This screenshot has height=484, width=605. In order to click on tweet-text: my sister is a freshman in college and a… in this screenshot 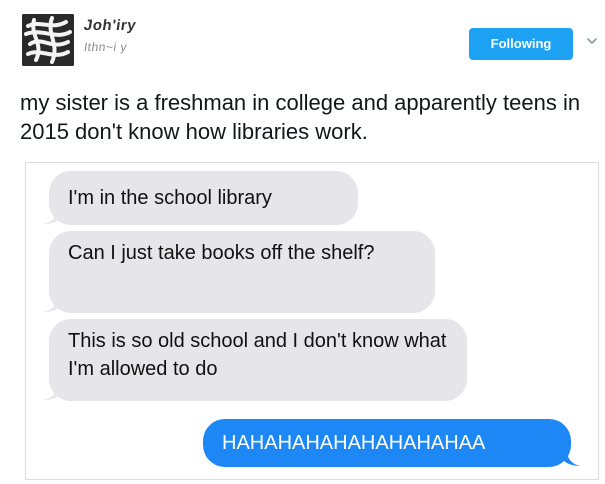, I will do `click(300, 117)`.